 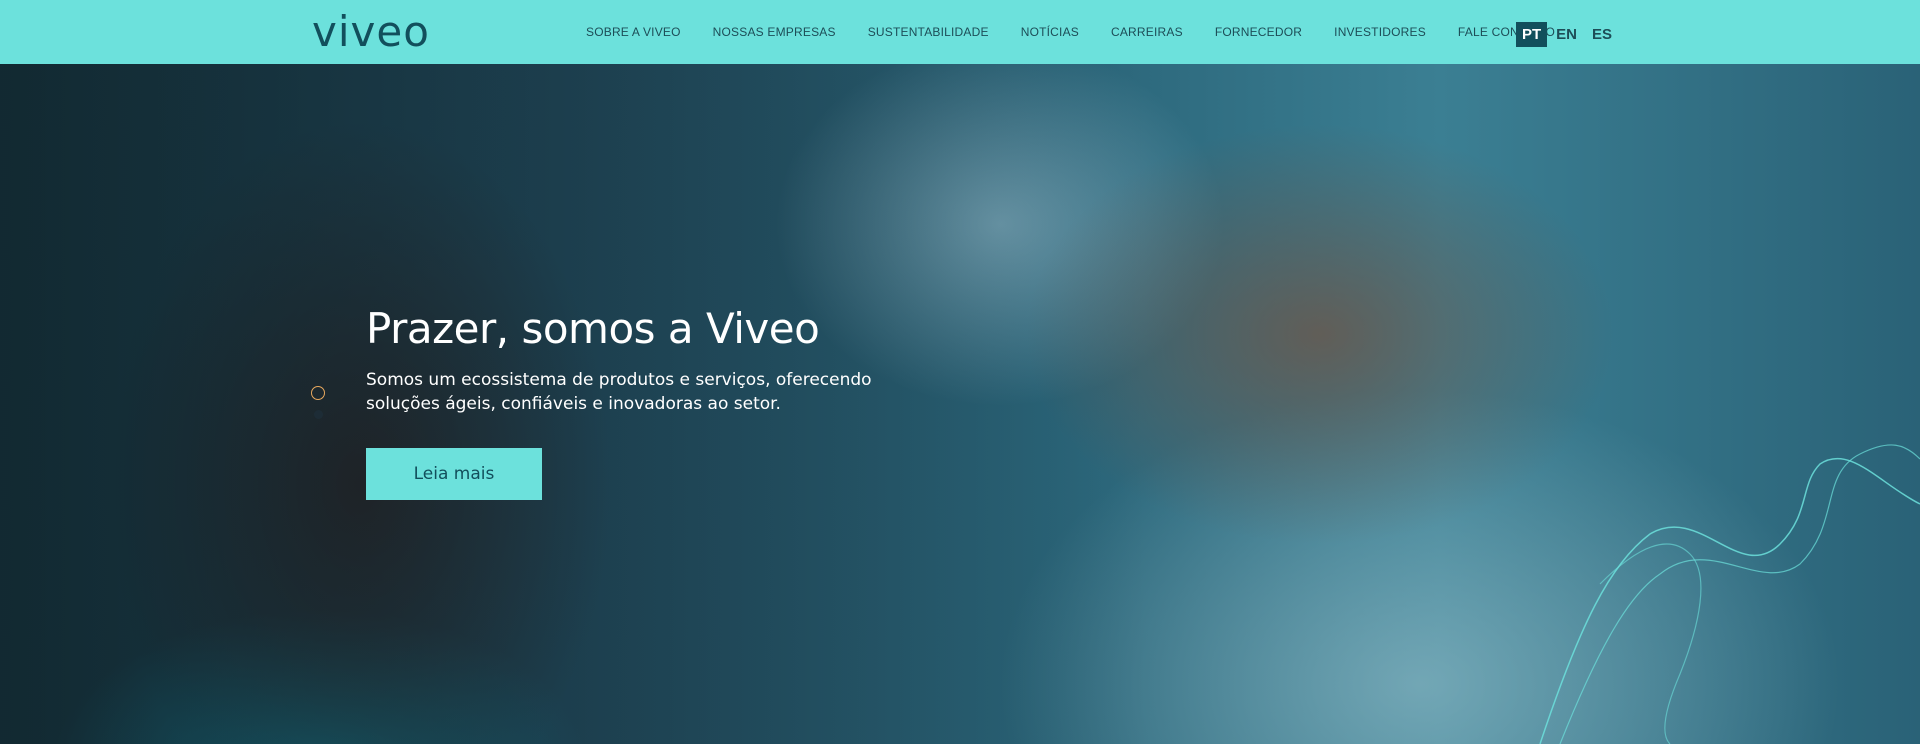 I want to click on nav-investidores: INVESTIDORES, so click(x=1380, y=32).